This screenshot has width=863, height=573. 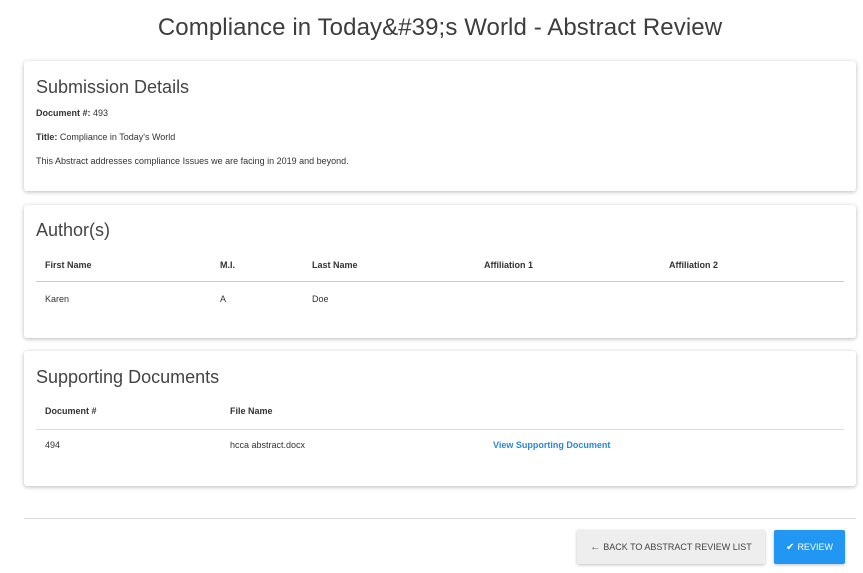 I want to click on supporting-document-file-name: hcca abstract.docx, so click(x=268, y=445).